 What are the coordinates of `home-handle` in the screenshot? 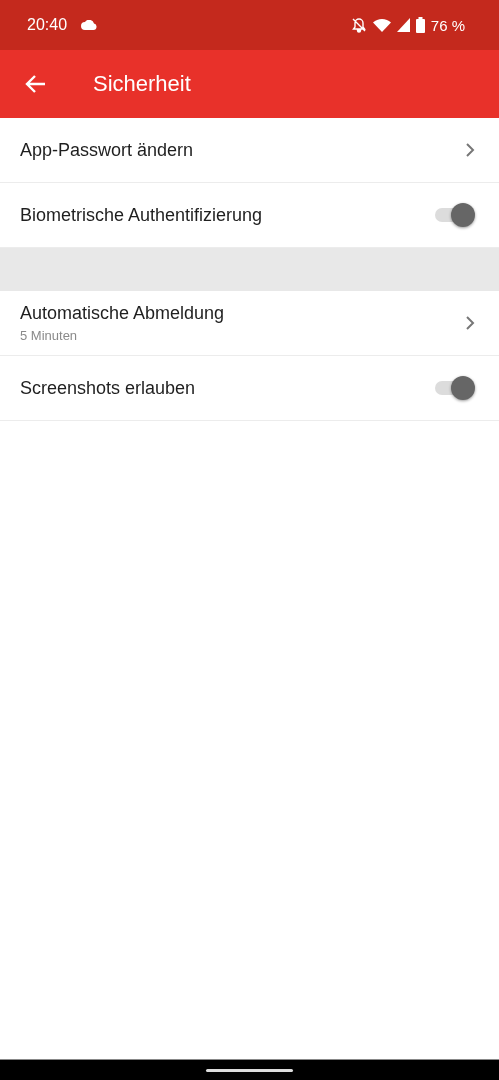 It's located at (249, 1070).